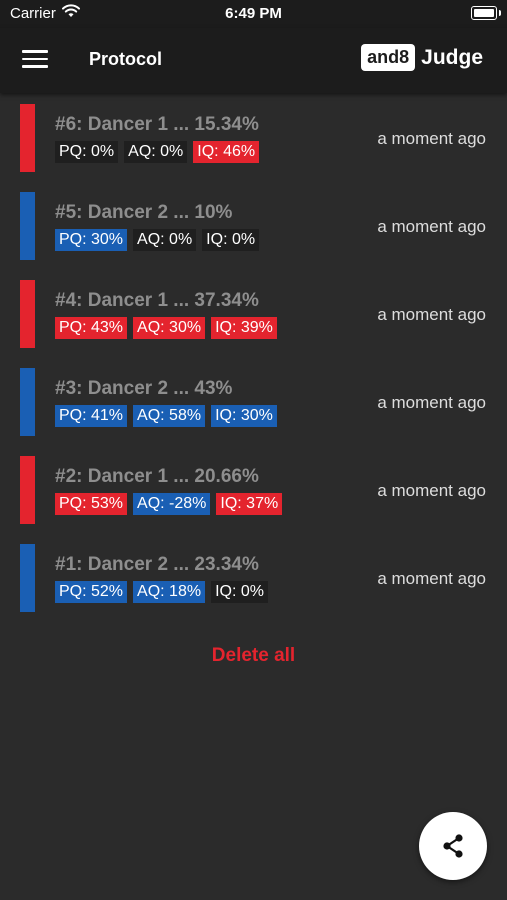  I want to click on page-title: Protocol, so click(126, 59).